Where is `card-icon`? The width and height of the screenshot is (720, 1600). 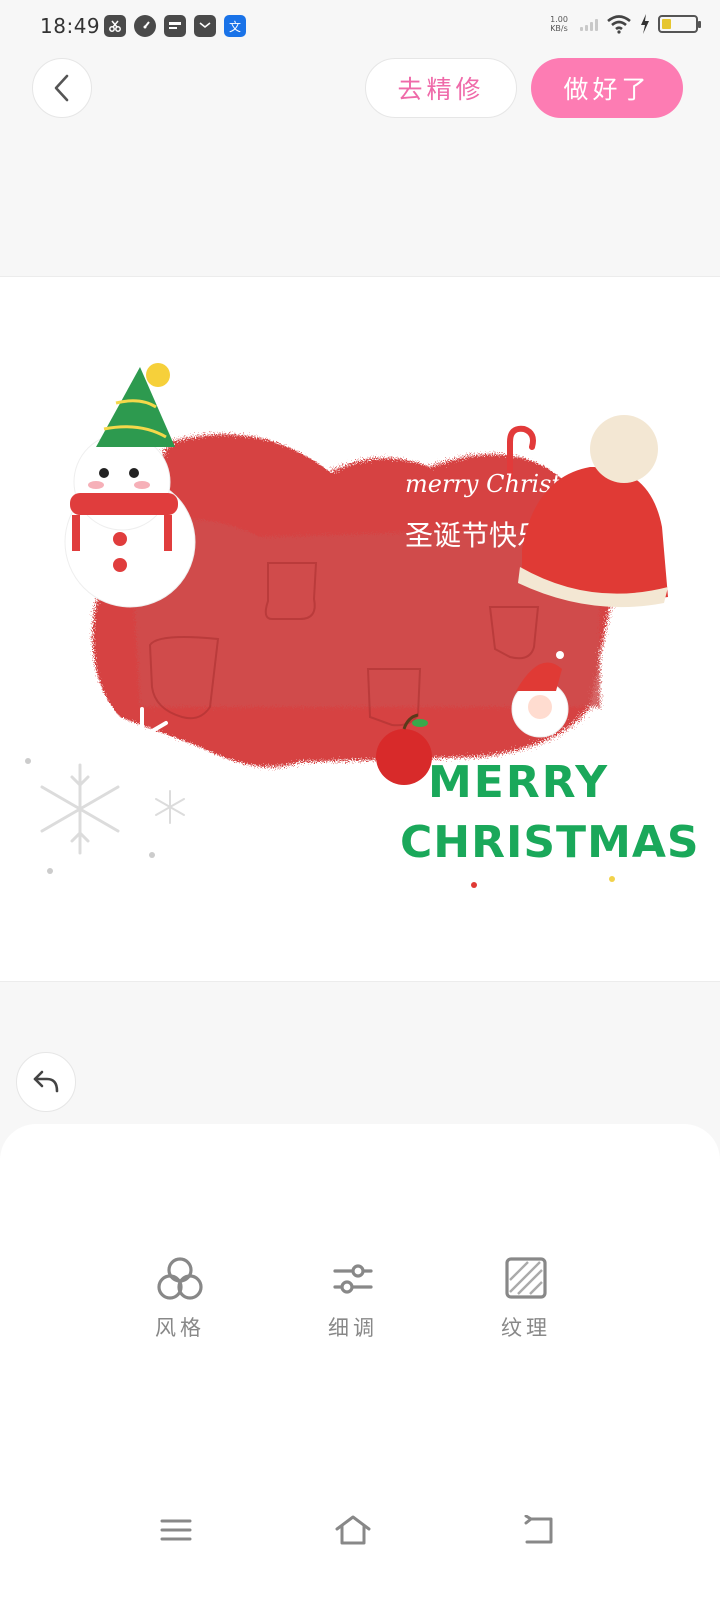
card-icon is located at coordinates (175, 26).